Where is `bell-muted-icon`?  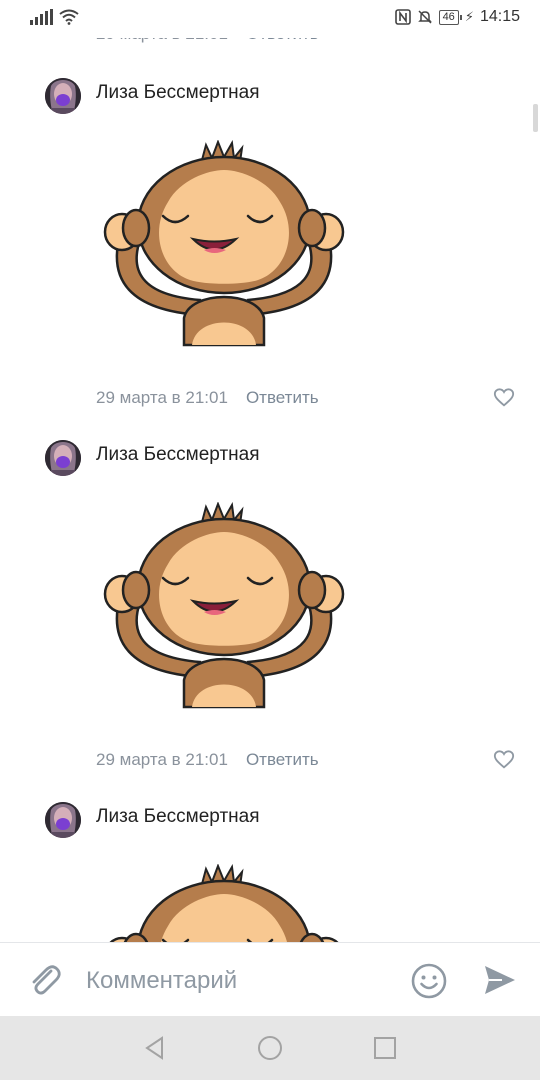 bell-muted-icon is located at coordinates (424, 17).